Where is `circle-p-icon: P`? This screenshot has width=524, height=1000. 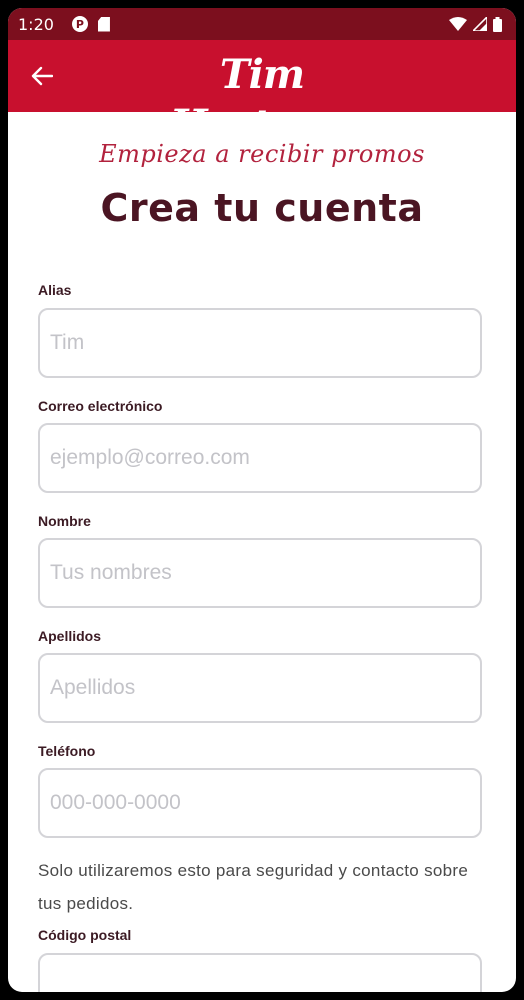
circle-p-icon: P is located at coordinates (79, 24).